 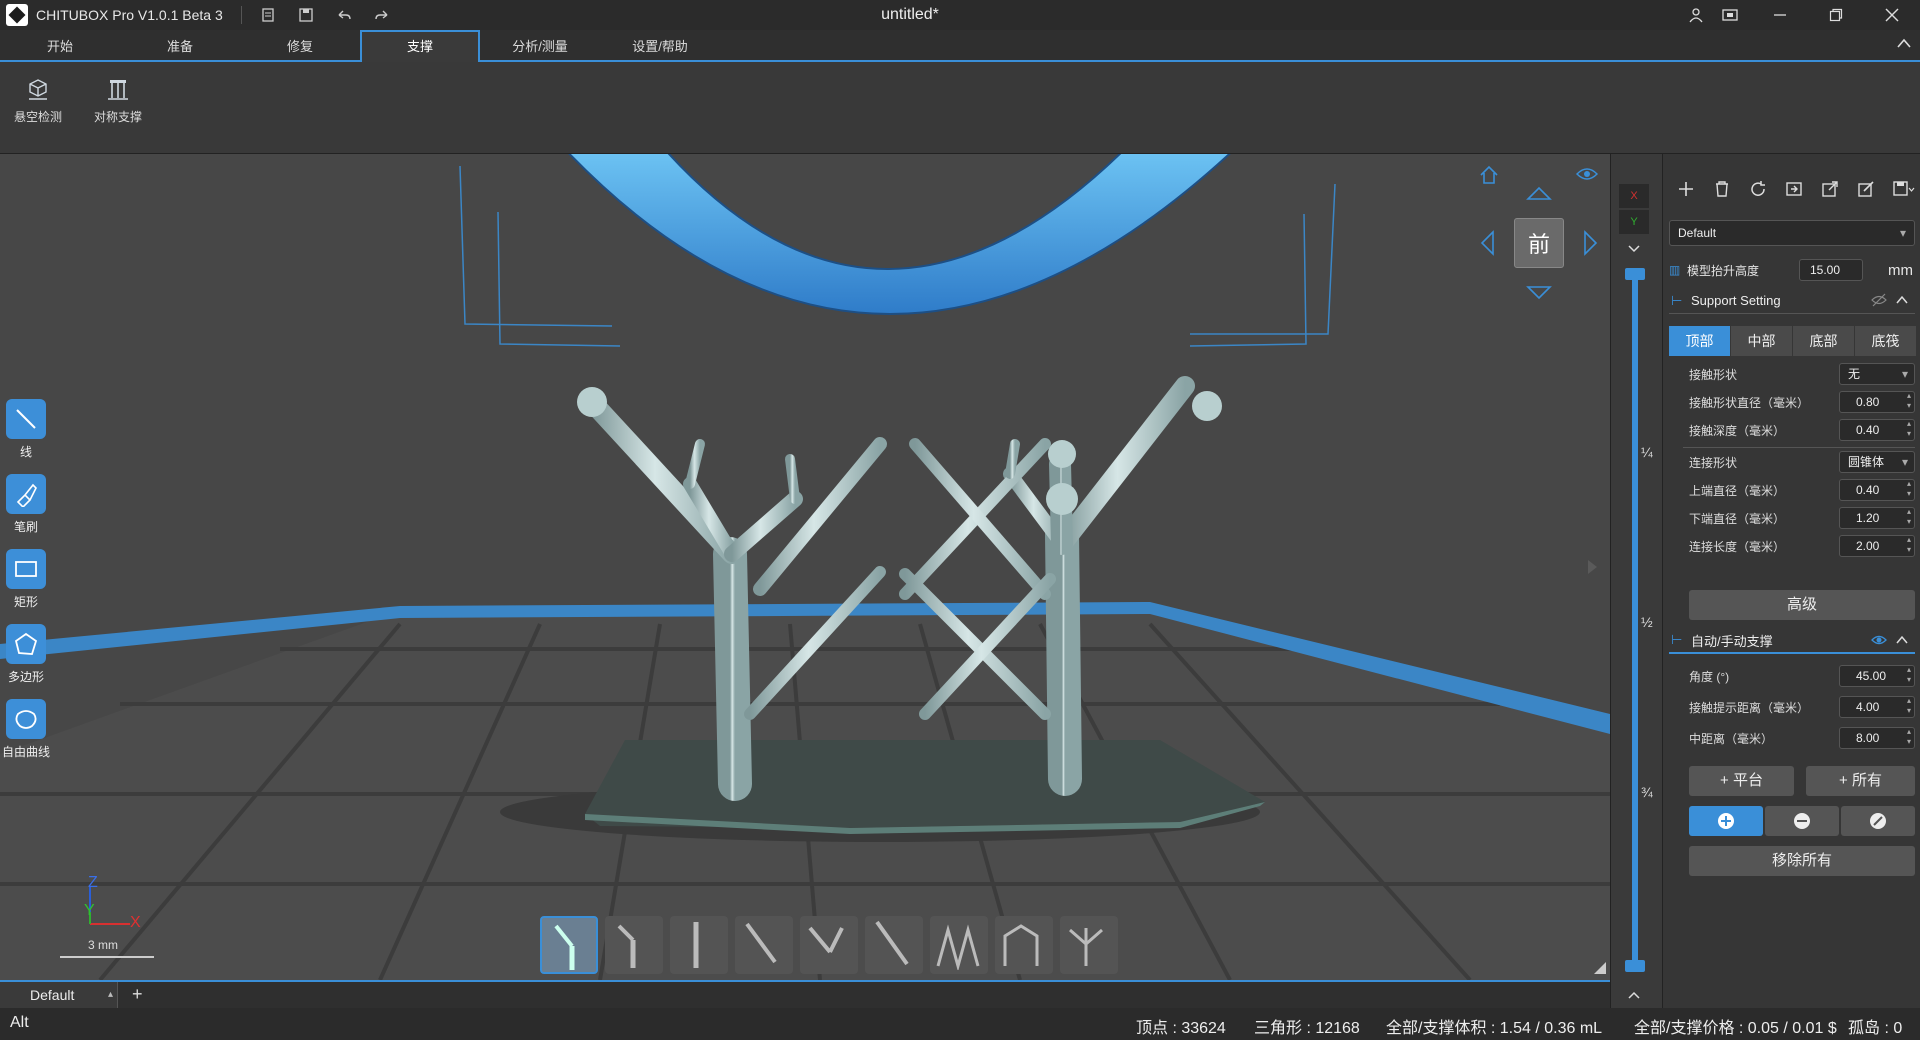 I want to click on visibility-eye-icon, so click(x=1587, y=175).